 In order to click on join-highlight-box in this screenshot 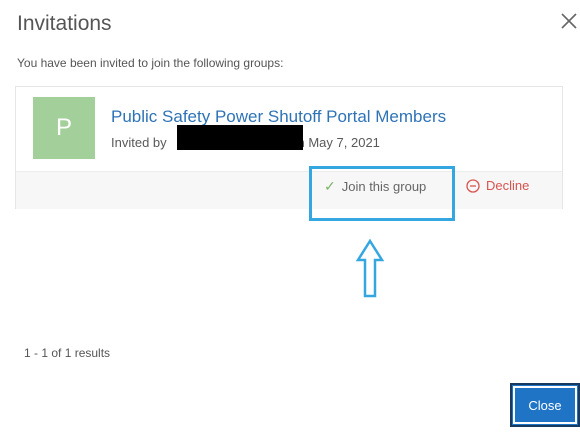, I will do `click(382, 193)`.